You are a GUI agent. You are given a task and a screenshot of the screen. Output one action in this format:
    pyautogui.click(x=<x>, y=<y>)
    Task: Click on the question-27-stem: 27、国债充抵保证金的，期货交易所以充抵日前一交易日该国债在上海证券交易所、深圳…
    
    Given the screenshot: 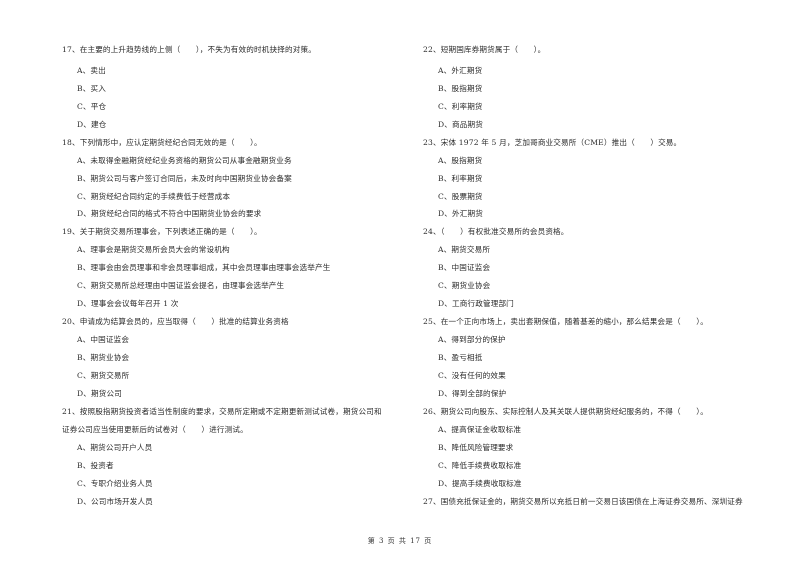 What is the action you would take?
    pyautogui.click(x=583, y=501)
    